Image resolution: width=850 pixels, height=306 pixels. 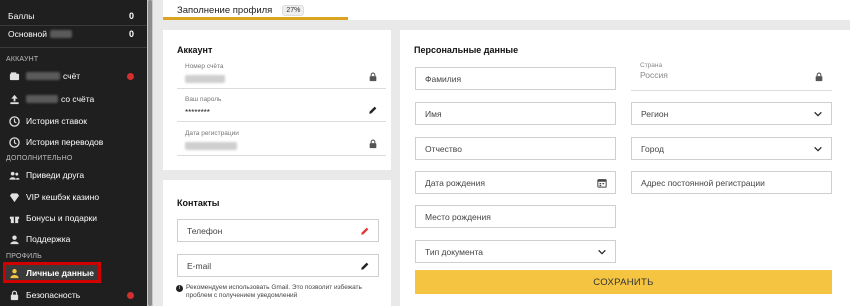 I want to click on balance-label: Баллы, so click(x=21, y=16).